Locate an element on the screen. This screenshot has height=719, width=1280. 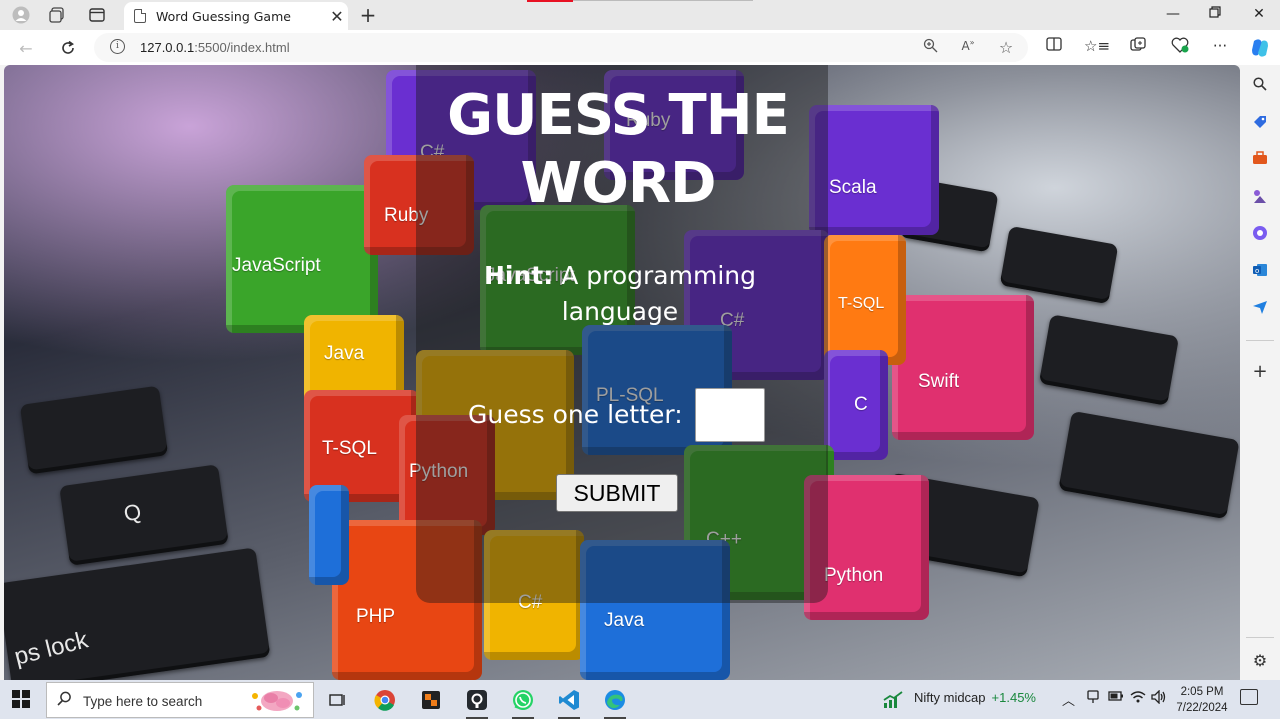
system-clock: 2:05 PM 7/22/2024 is located at coordinates (1202, 700).